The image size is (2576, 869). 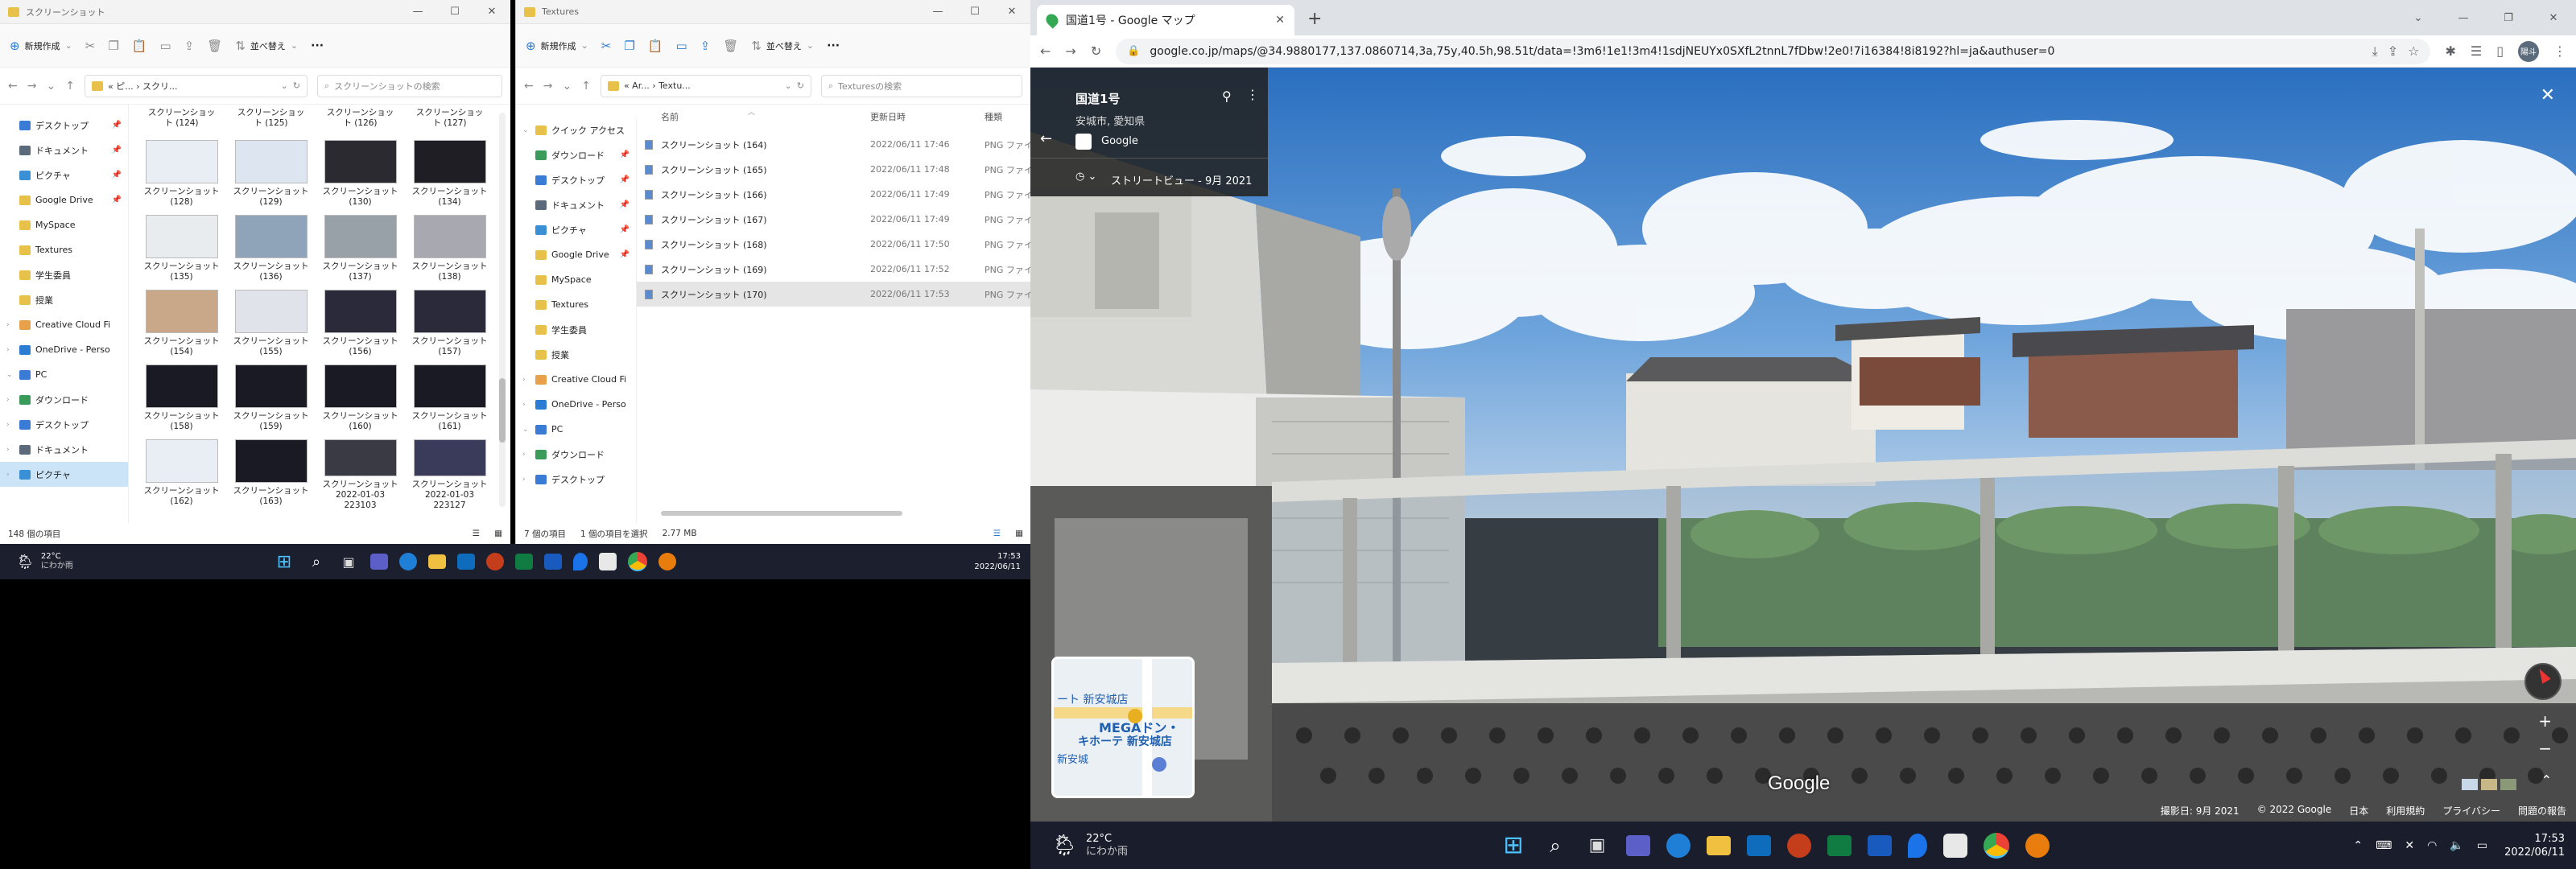 I want to click on file-item: スクリーンショット (136), so click(x=271, y=249).